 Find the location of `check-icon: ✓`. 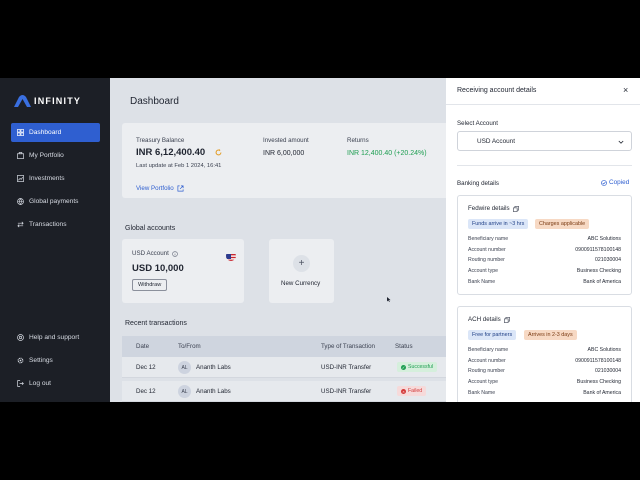

check-icon: ✓ is located at coordinates (403, 367).